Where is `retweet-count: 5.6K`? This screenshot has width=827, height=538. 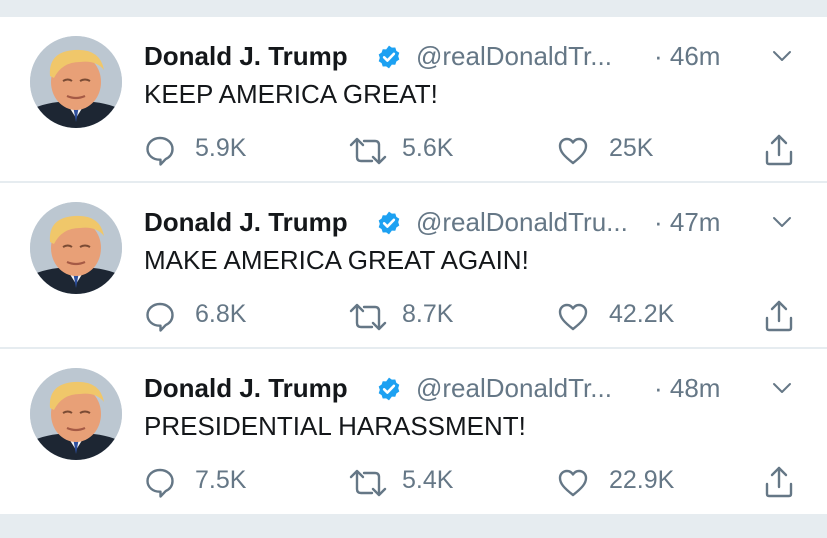 retweet-count: 5.6K is located at coordinates (428, 148).